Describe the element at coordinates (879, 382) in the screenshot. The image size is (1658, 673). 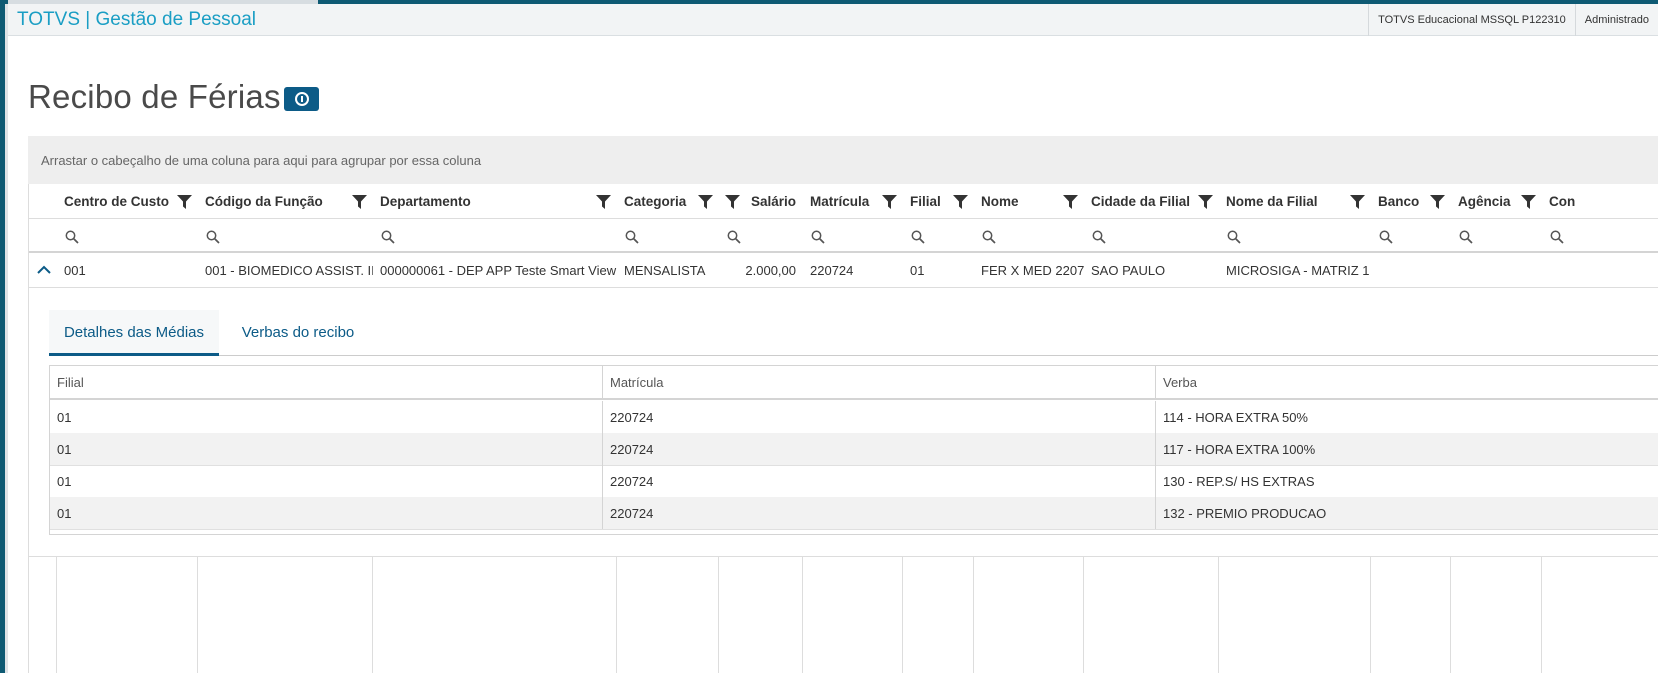
I see `sub-column-header: Matrícula` at that location.